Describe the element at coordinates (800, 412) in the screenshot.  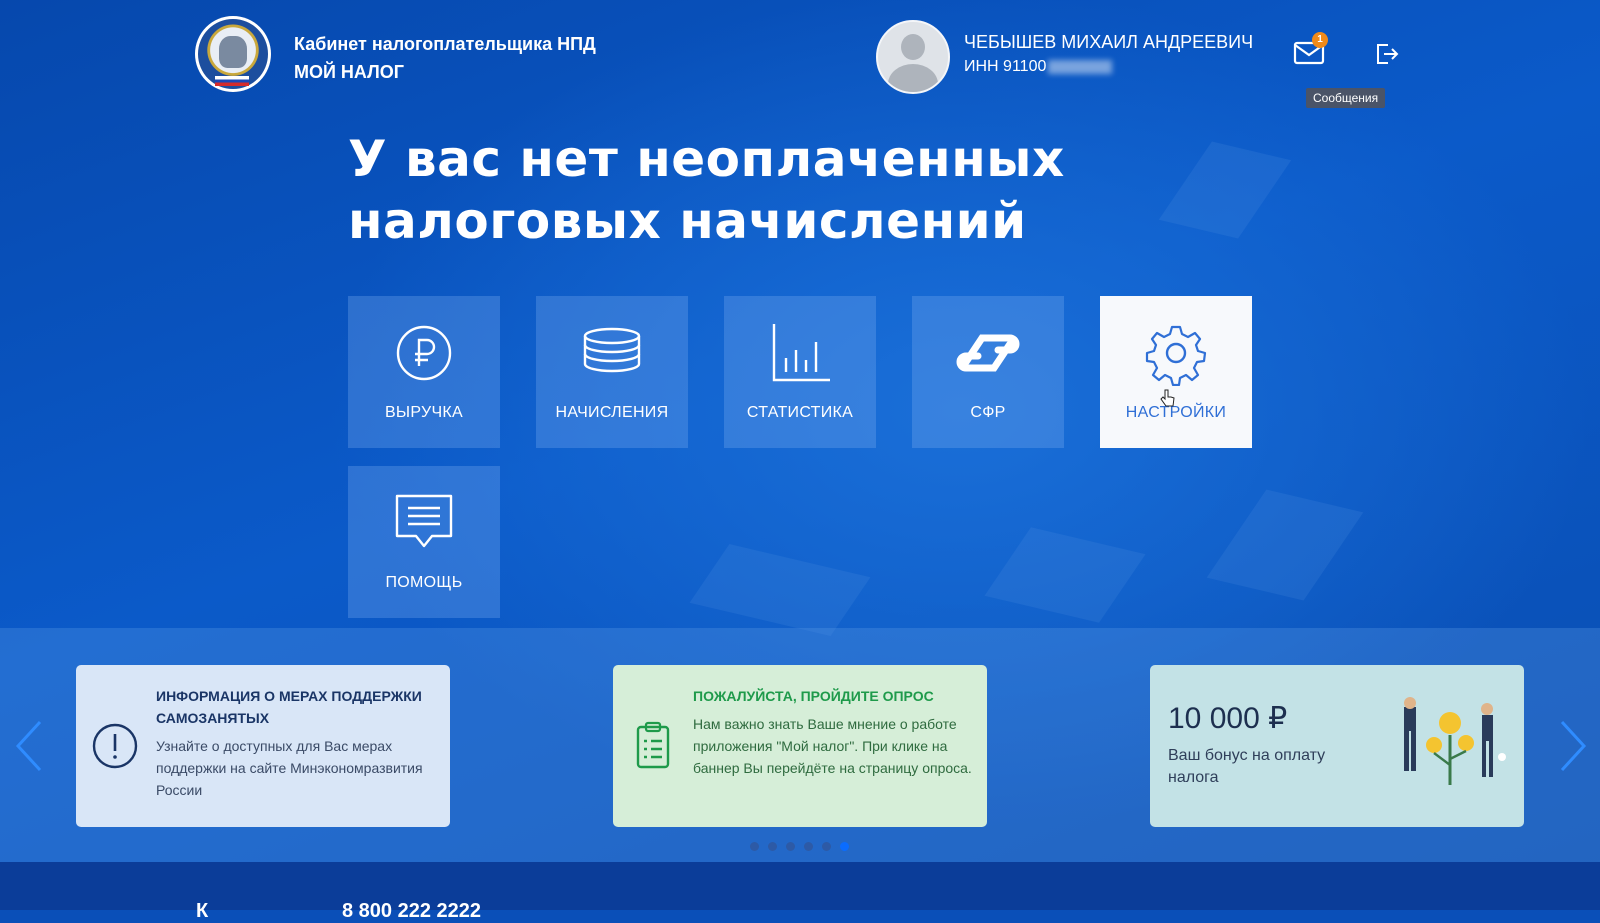
I see `tile-label: СТАТИСТИКА` at that location.